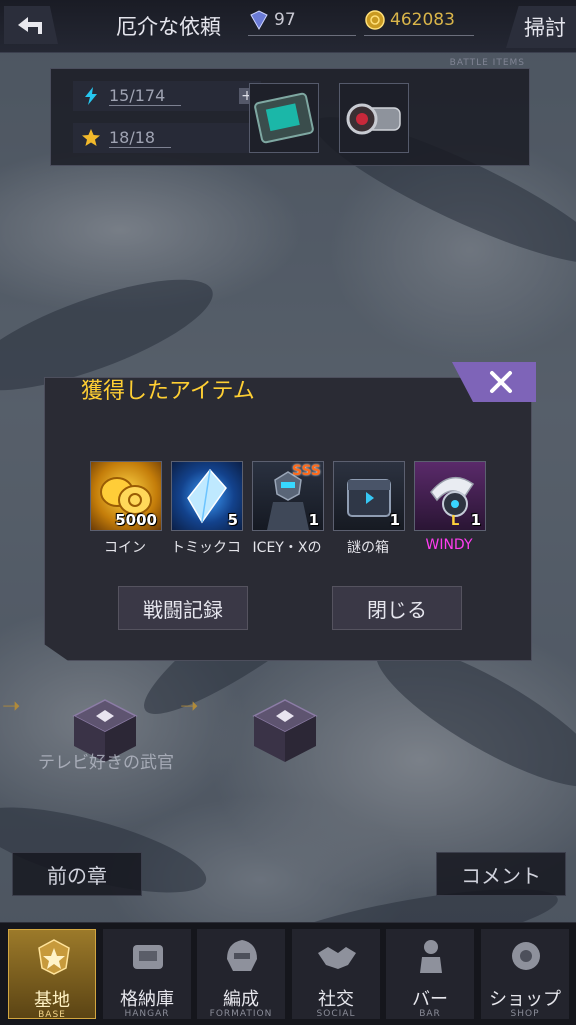  I want to click on tab-sublabel: HANGAR, so click(147, 1014).